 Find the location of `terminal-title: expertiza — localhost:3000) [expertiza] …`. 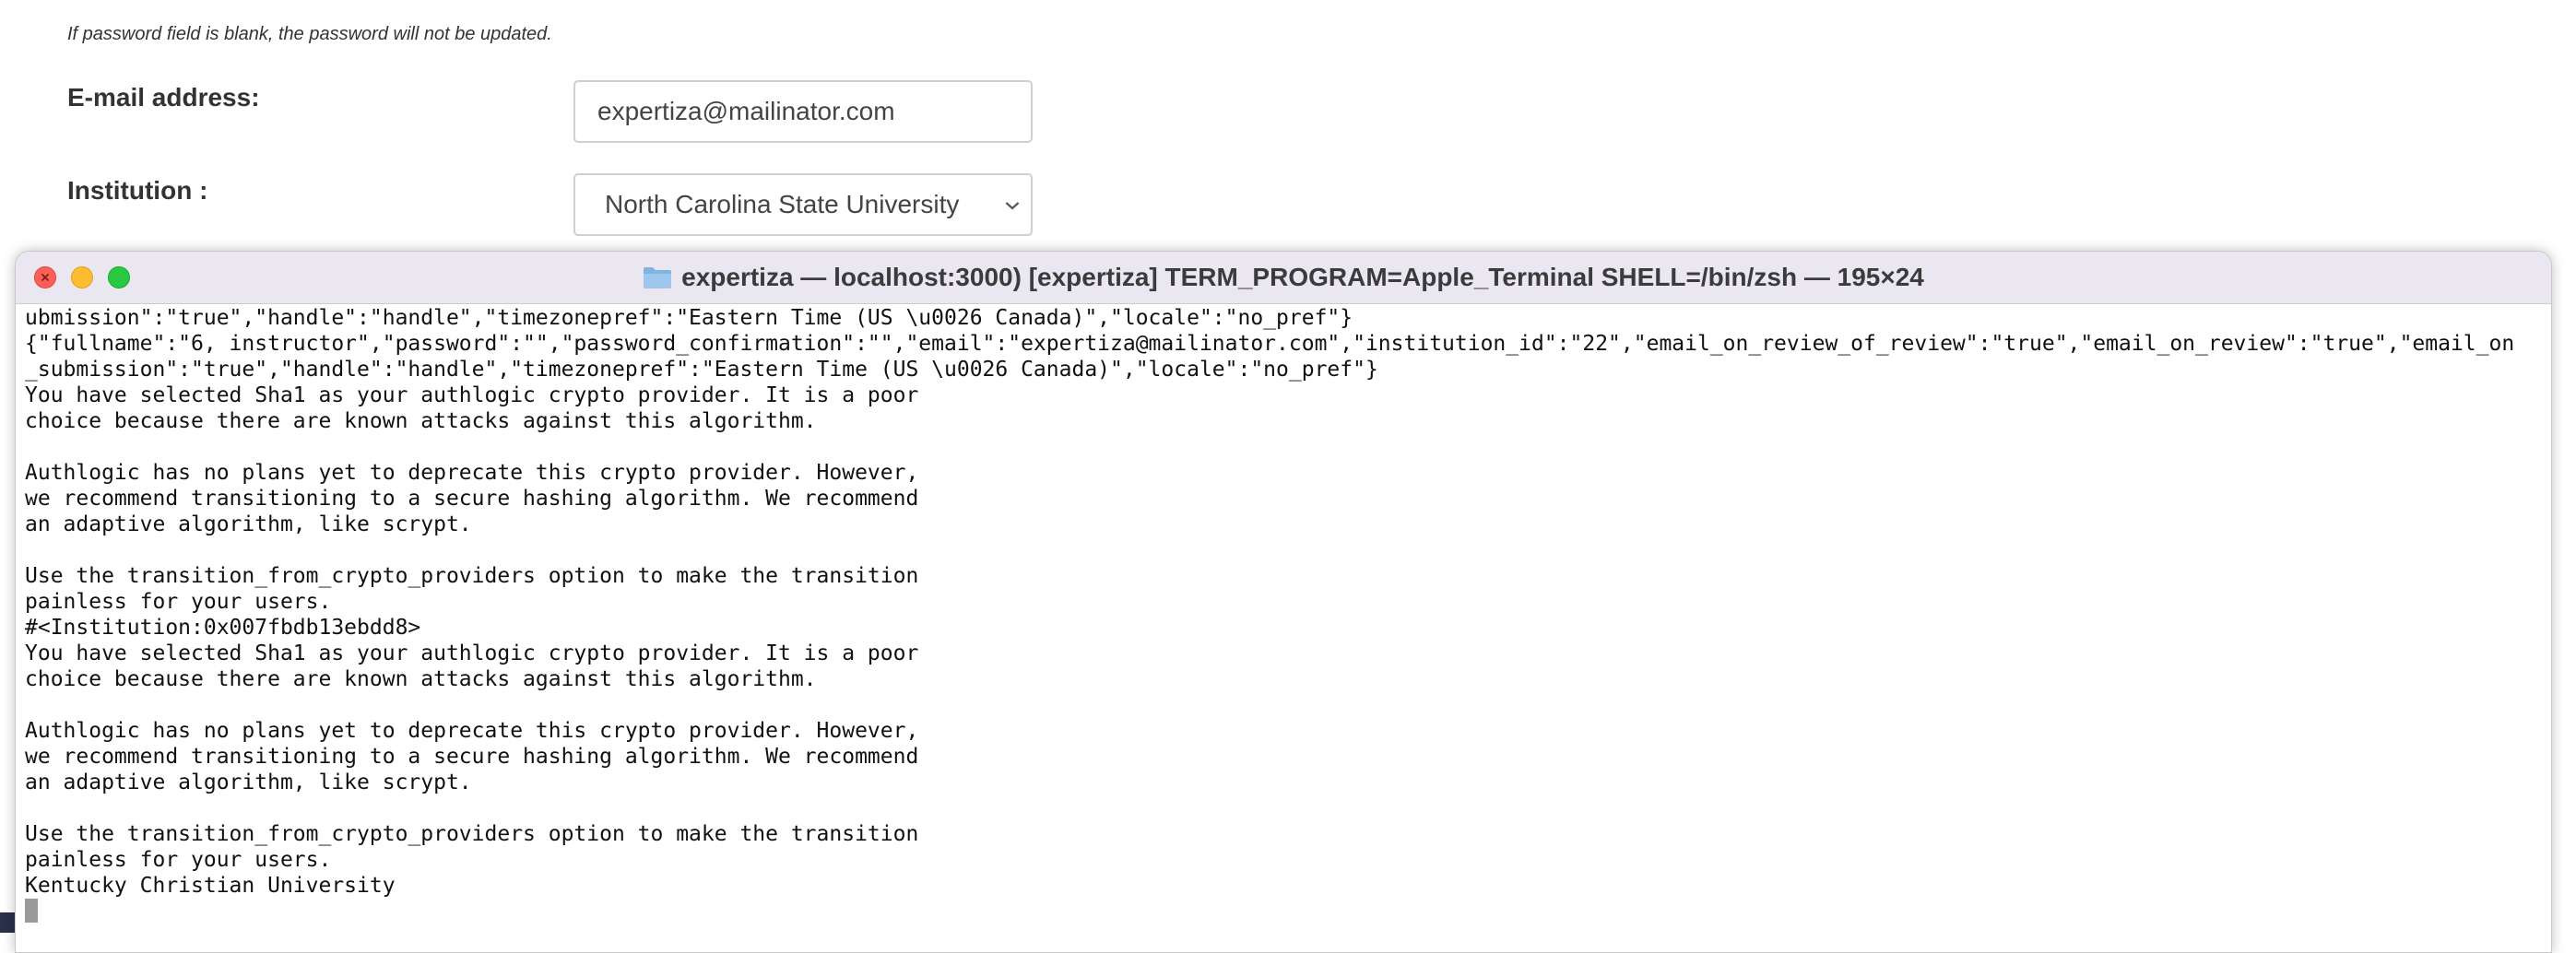

terminal-title: expertiza — localhost:3000) [expertiza] … is located at coordinates (1283, 277).